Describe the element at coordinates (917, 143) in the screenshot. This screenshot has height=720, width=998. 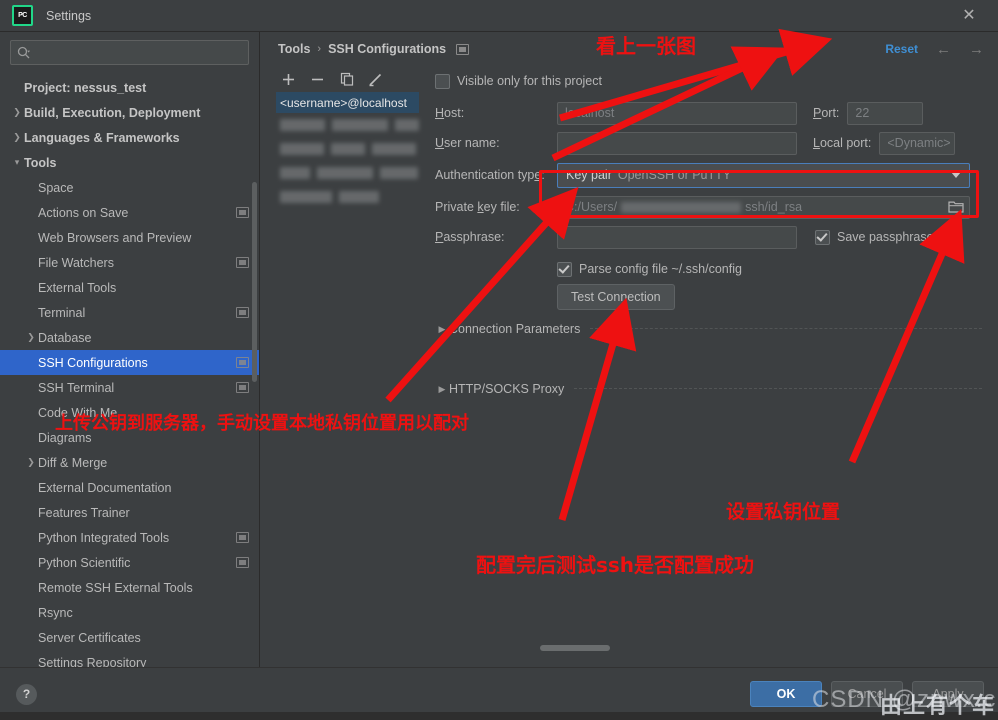
I see `local-port-input: <Dynamic>` at that location.